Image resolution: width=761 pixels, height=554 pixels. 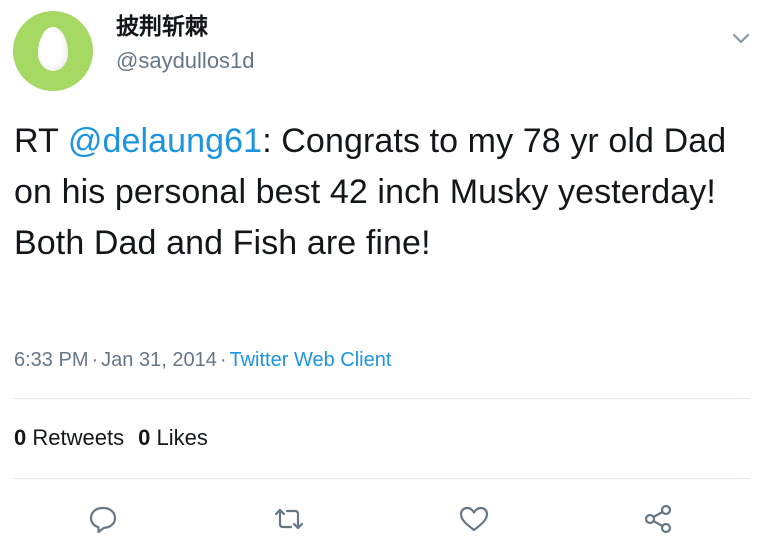 I want to click on tweet-time: 6:33 PM, so click(x=51, y=360).